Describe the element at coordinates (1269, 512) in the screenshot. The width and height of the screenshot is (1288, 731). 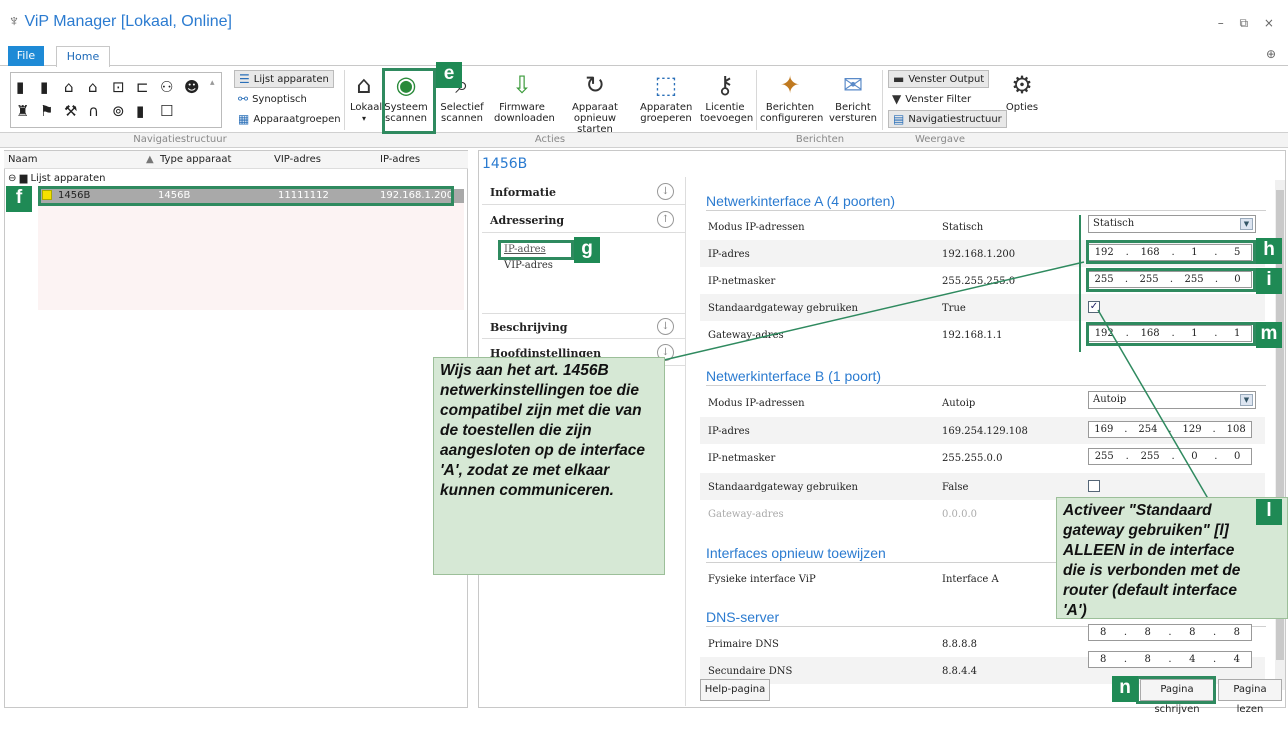
I see `tag-l: l` at that location.